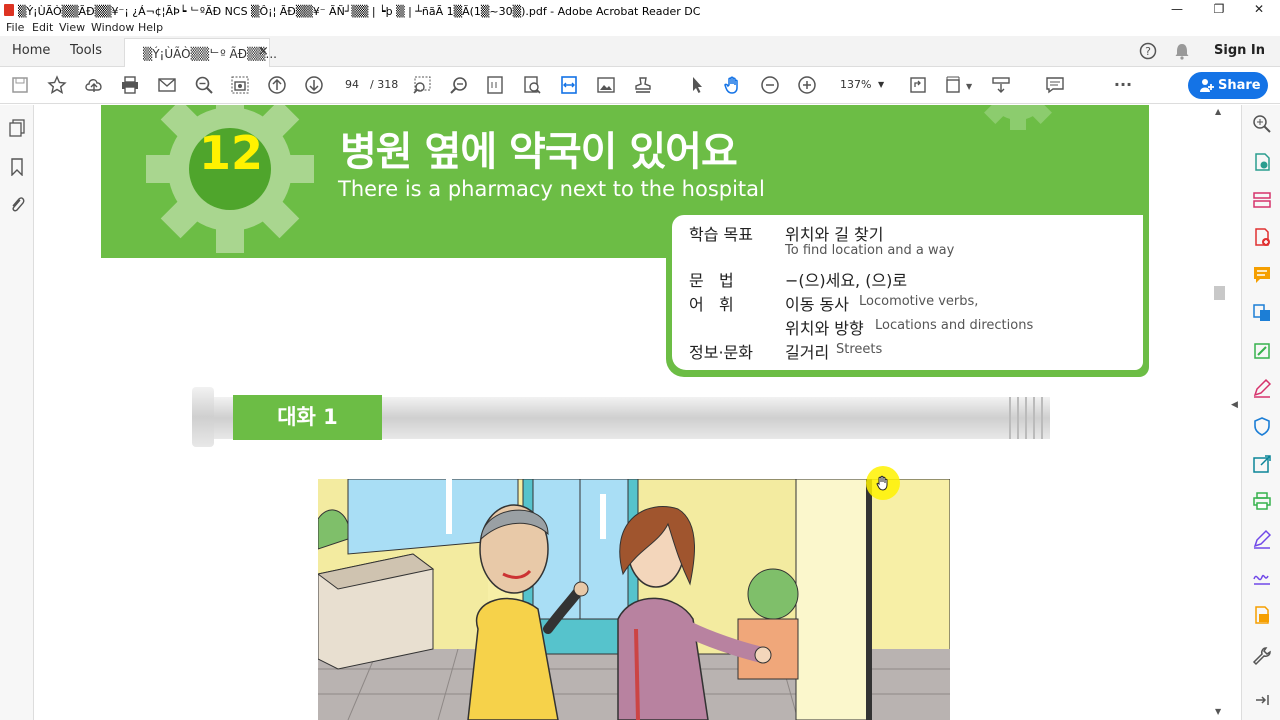 The width and height of the screenshot is (1280, 720). Describe the element at coordinates (643, 85) in the screenshot. I see `stamp-icon` at that location.